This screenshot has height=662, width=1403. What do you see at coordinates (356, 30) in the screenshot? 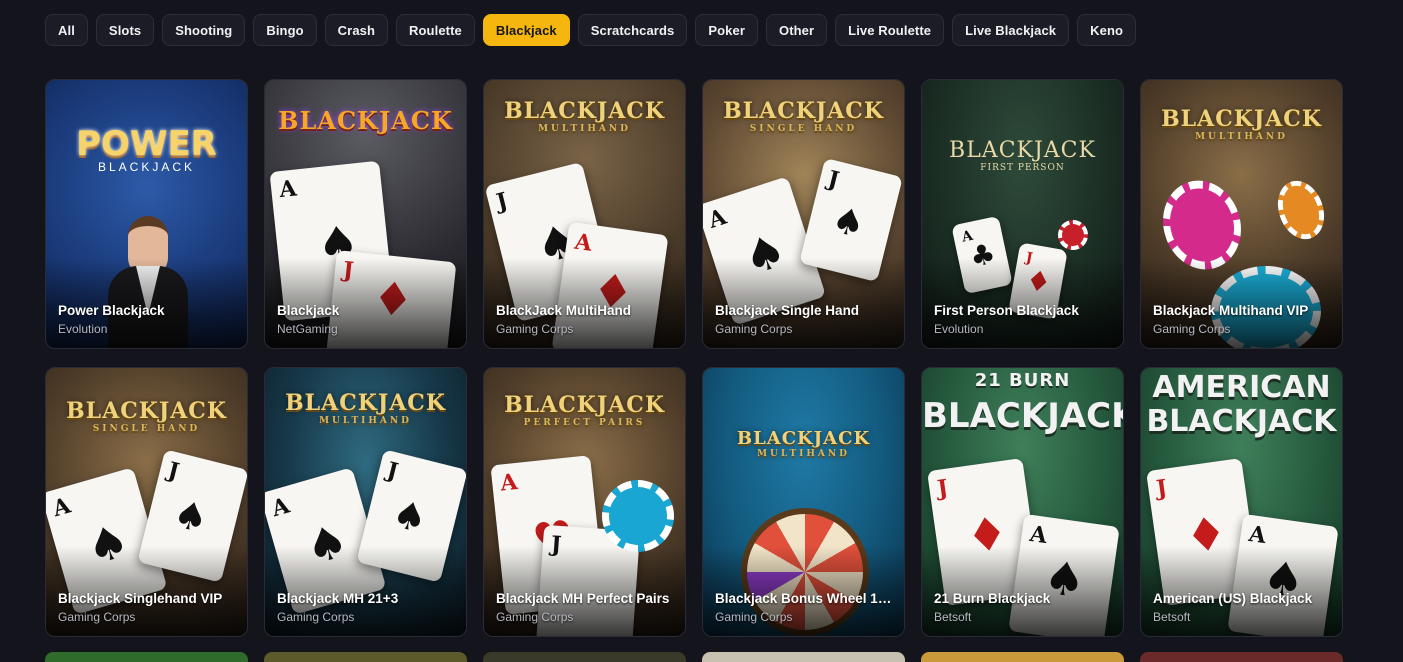
I see `filter-crash: Crash` at bounding box center [356, 30].